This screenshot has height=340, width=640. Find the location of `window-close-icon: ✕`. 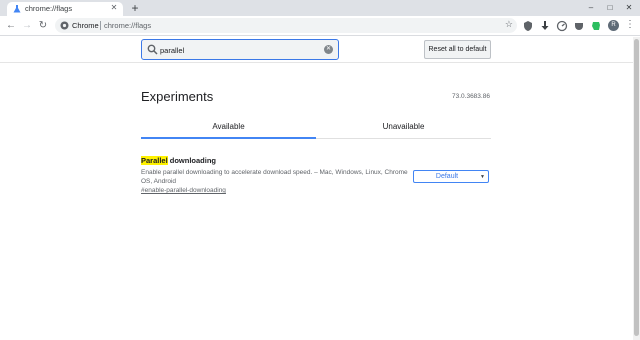

window-close-icon: ✕ is located at coordinates (629, 7).